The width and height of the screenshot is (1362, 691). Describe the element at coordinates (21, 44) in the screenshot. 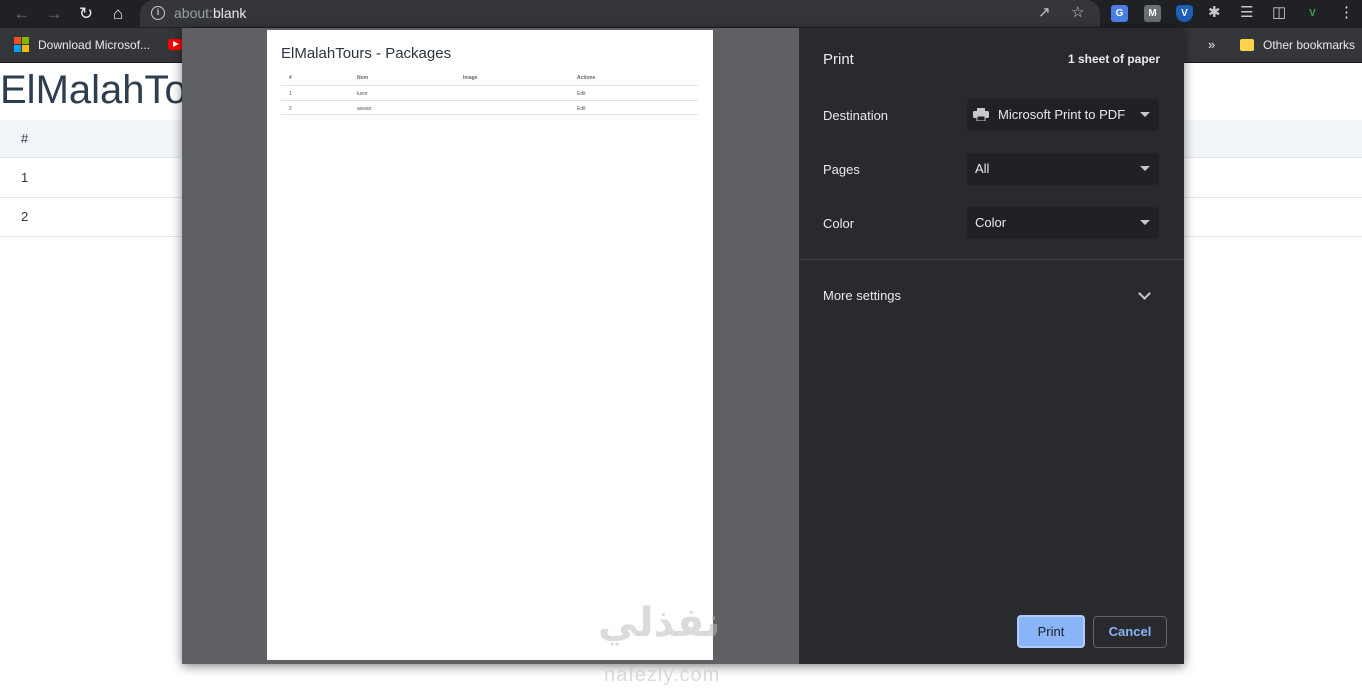

I see `microsoft-logo-icon` at that location.